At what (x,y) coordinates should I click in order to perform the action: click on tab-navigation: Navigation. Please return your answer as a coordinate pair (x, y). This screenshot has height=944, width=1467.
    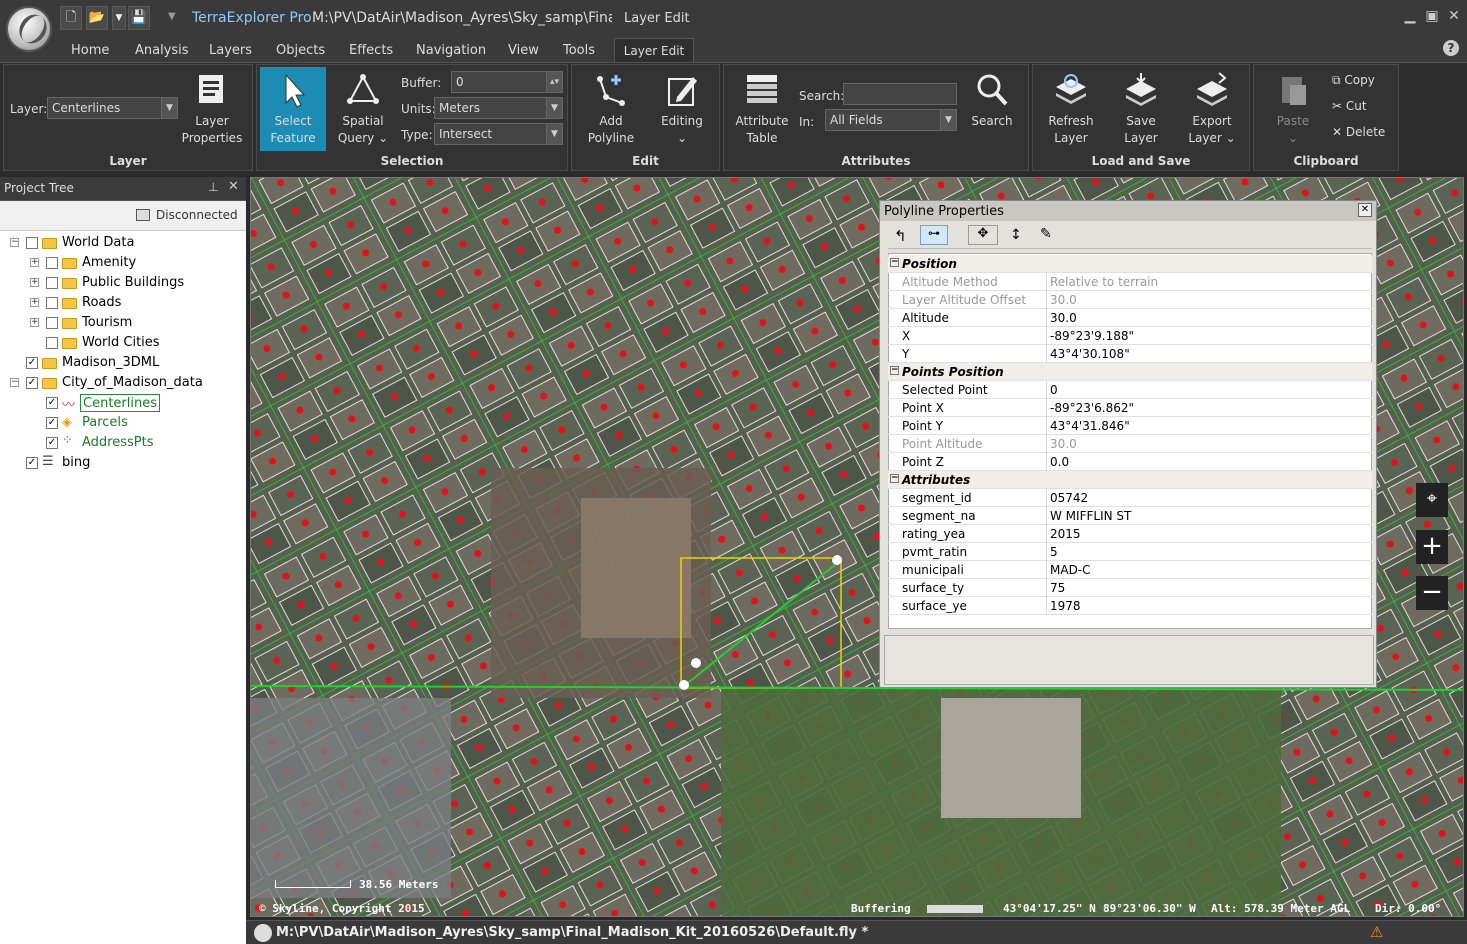
    Looking at the image, I should click on (451, 52).